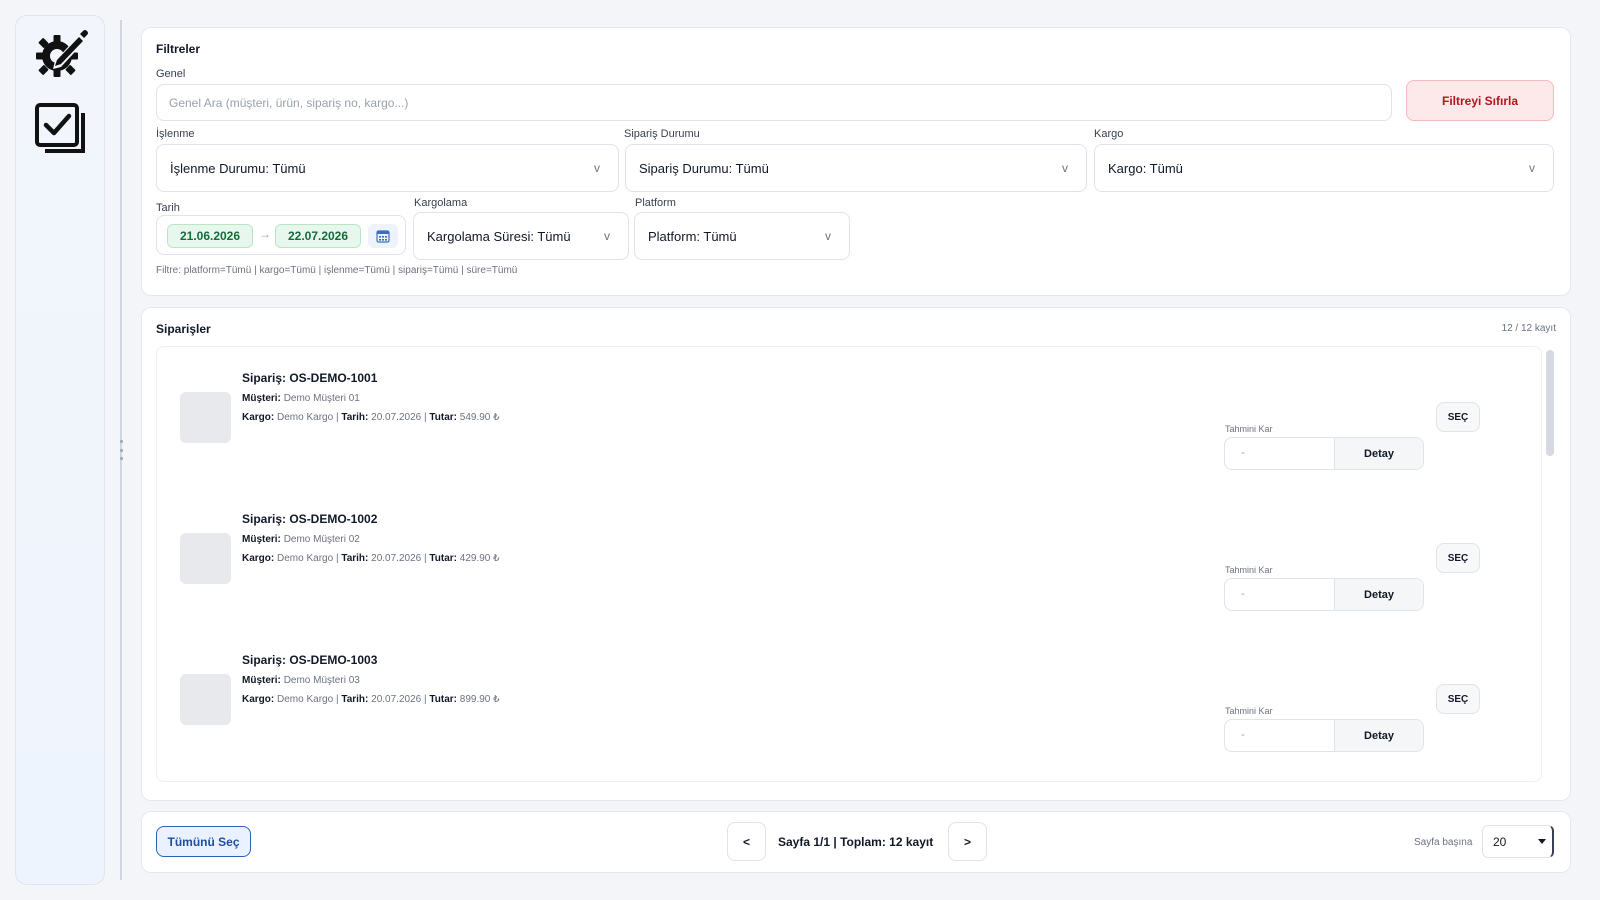 This screenshot has height=900, width=1600. Describe the element at coordinates (210, 236) in the screenshot. I see `date-start: 21.06.2026` at that location.